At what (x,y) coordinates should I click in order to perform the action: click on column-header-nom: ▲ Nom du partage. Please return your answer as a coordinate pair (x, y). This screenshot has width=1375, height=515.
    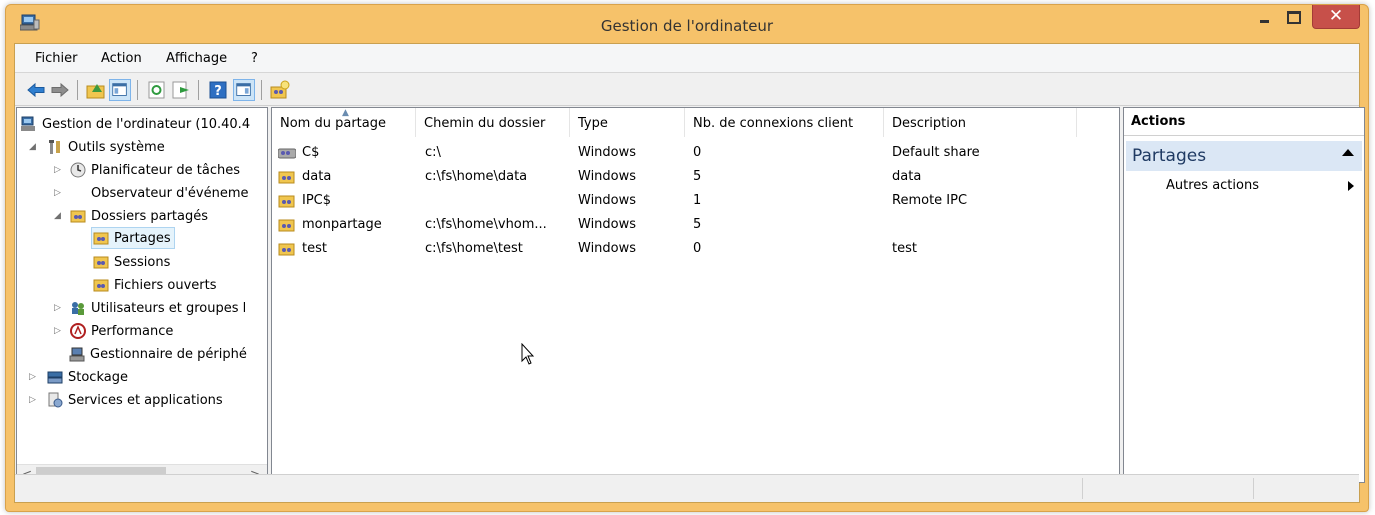
    Looking at the image, I should click on (344, 122).